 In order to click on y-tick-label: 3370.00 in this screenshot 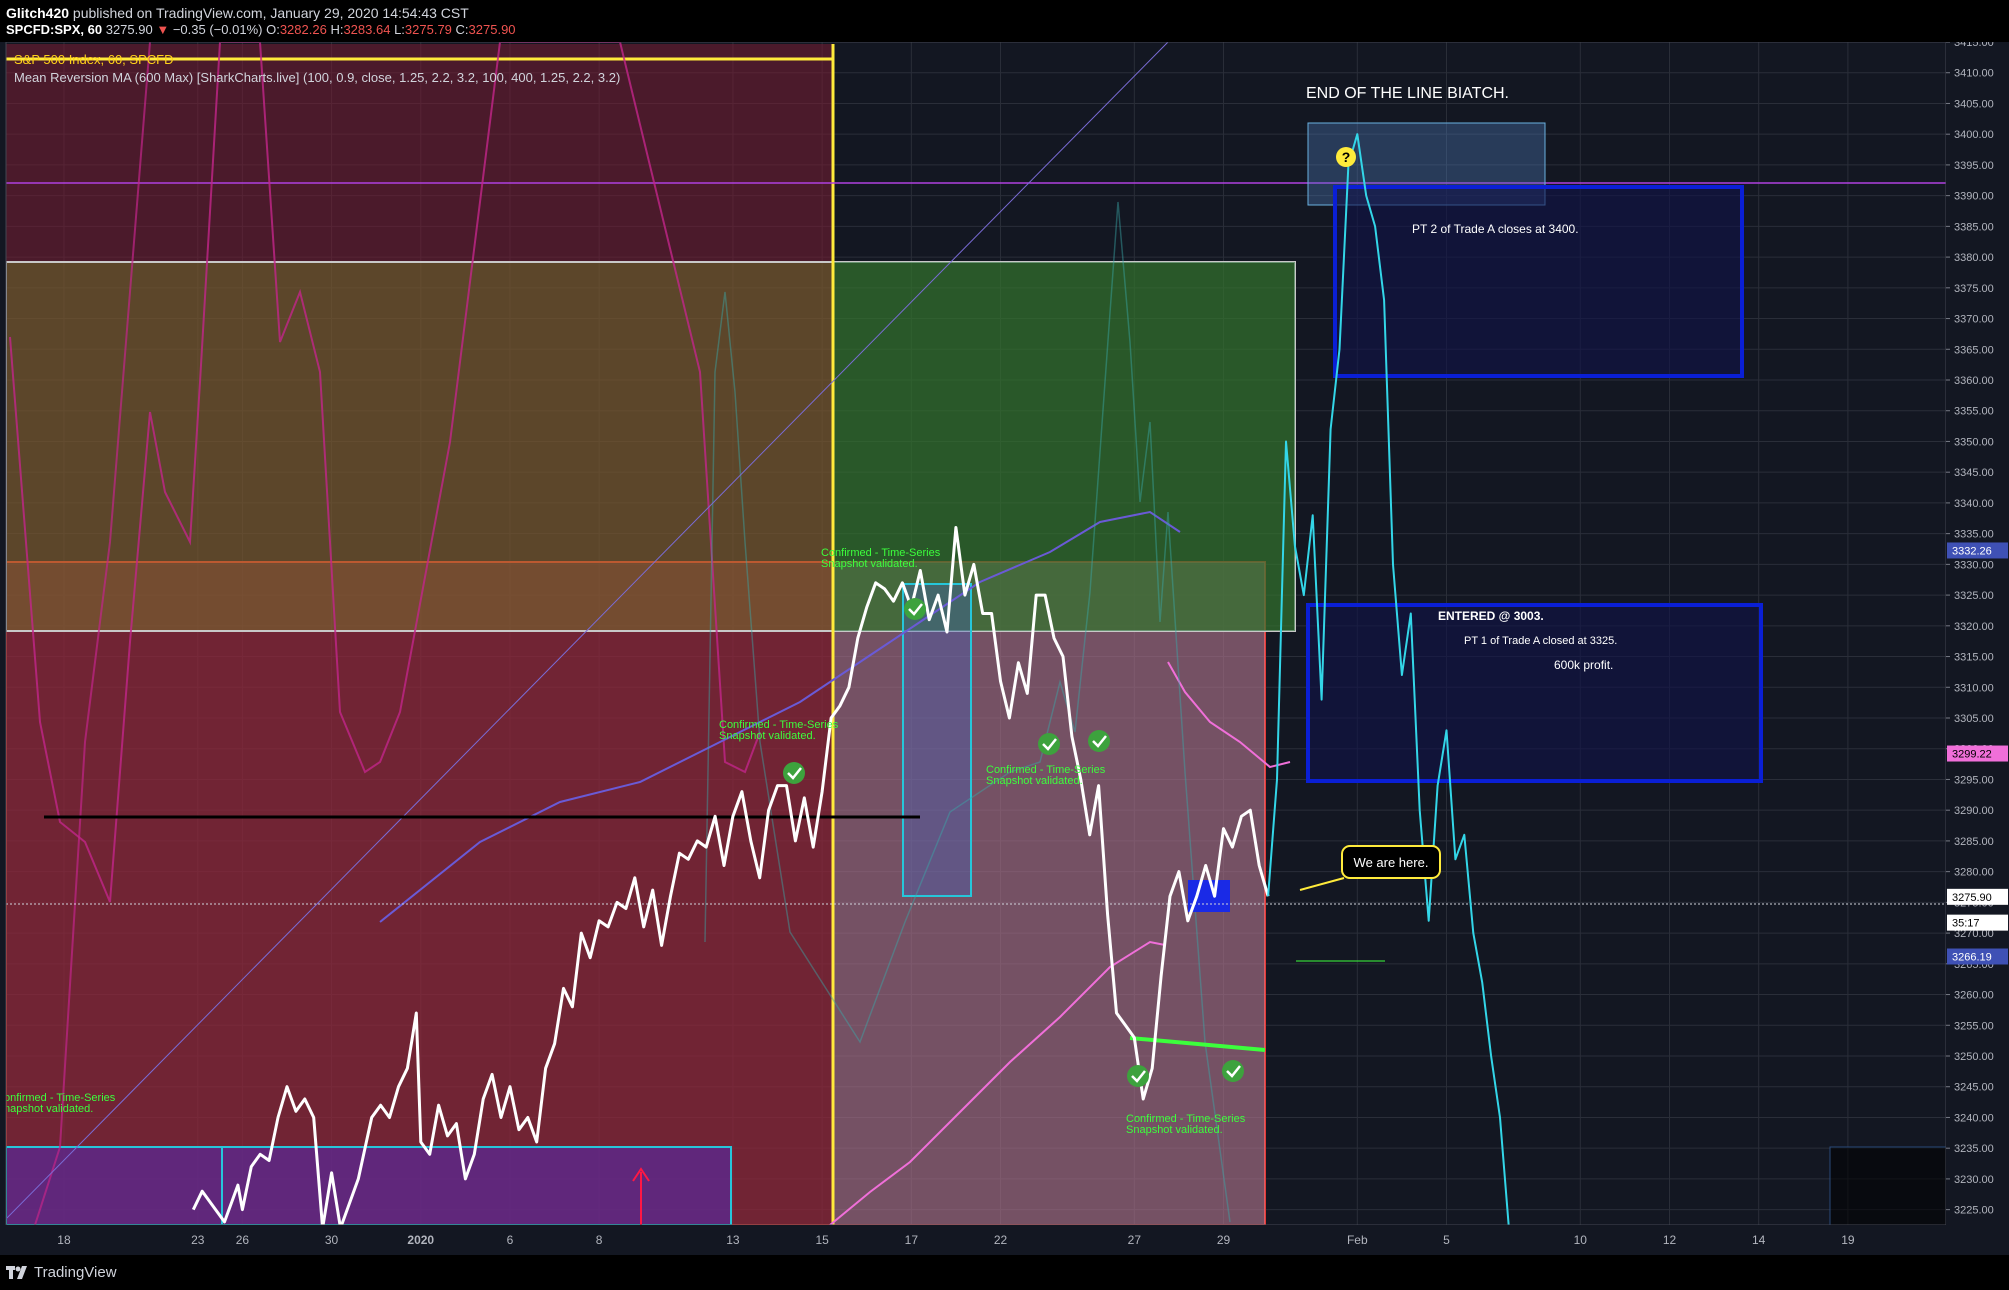, I will do `click(1974, 320)`.